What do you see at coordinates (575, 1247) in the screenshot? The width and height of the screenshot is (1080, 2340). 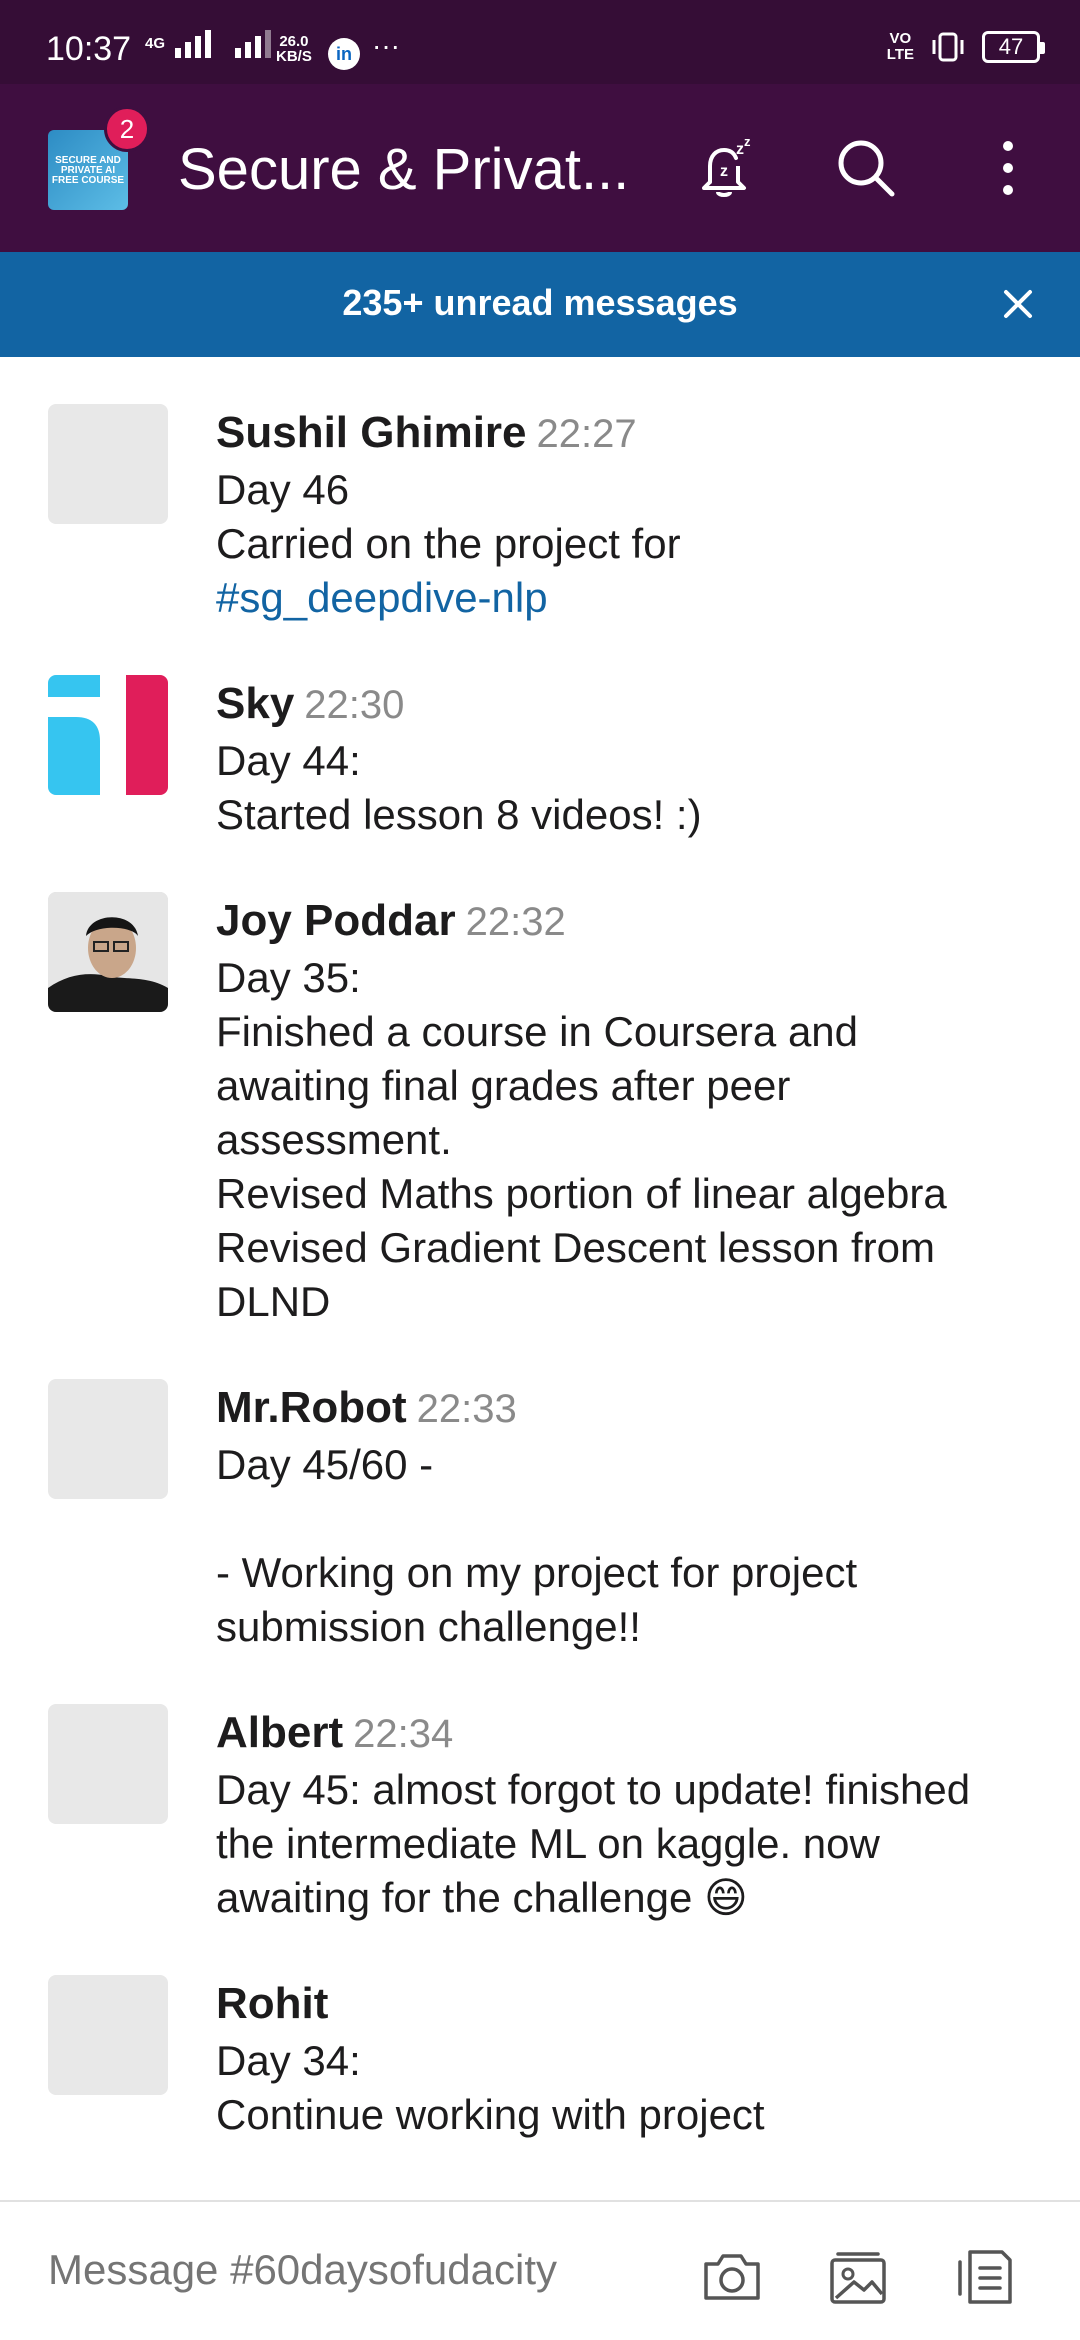 I see `message-line: Revised Gradient Descent lesson from` at bounding box center [575, 1247].